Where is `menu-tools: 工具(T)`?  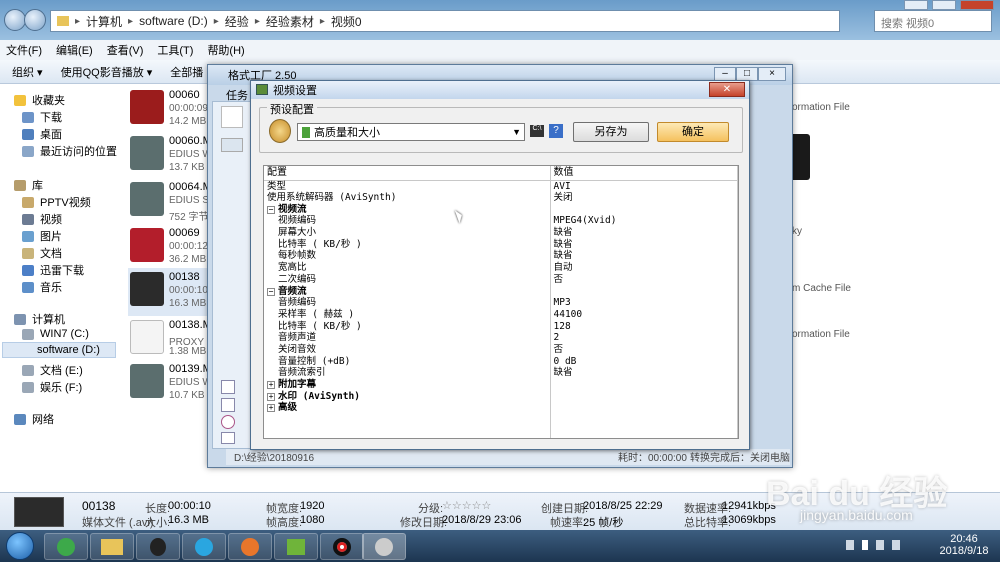 menu-tools: 工具(T) is located at coordinates (175, 50).